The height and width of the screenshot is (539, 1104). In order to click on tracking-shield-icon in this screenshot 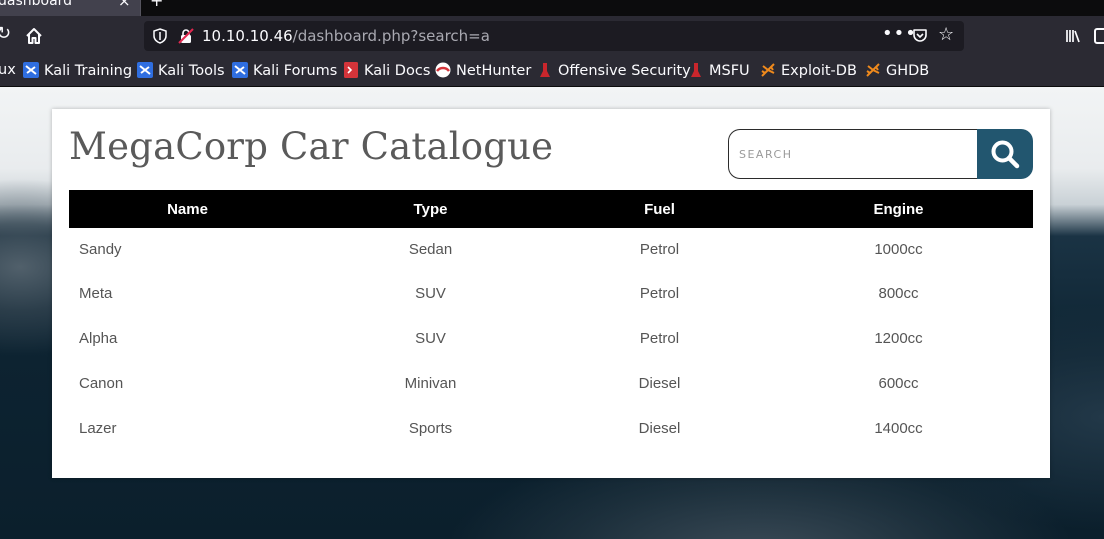, I will do `click(160, 36)`.